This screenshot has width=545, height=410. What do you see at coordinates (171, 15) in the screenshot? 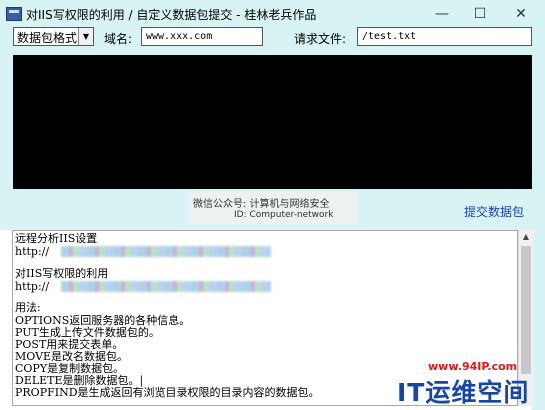
I see `window-title: 对IIS写权限的利用 / 自定义数据包提交 - 桂林老兵作品` at bounding box center [171, 15].